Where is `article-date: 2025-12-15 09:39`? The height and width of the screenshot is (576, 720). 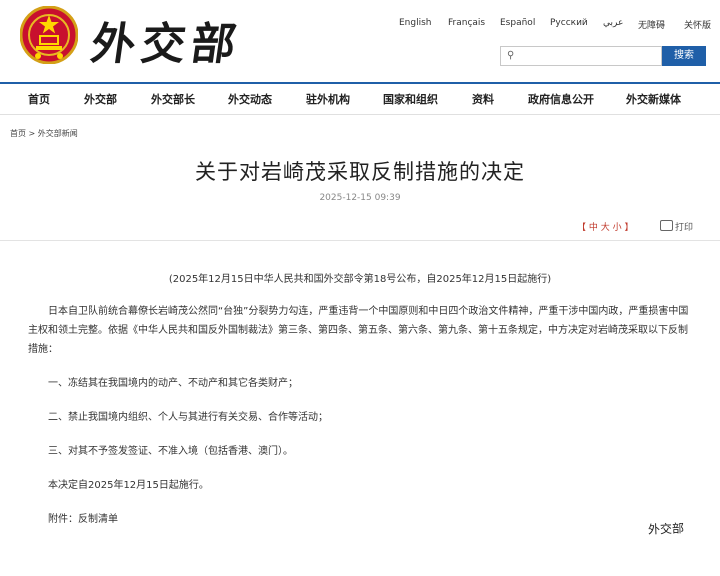
article-date: 2025-12-15 09:39 is located at coordinates (360, 198).